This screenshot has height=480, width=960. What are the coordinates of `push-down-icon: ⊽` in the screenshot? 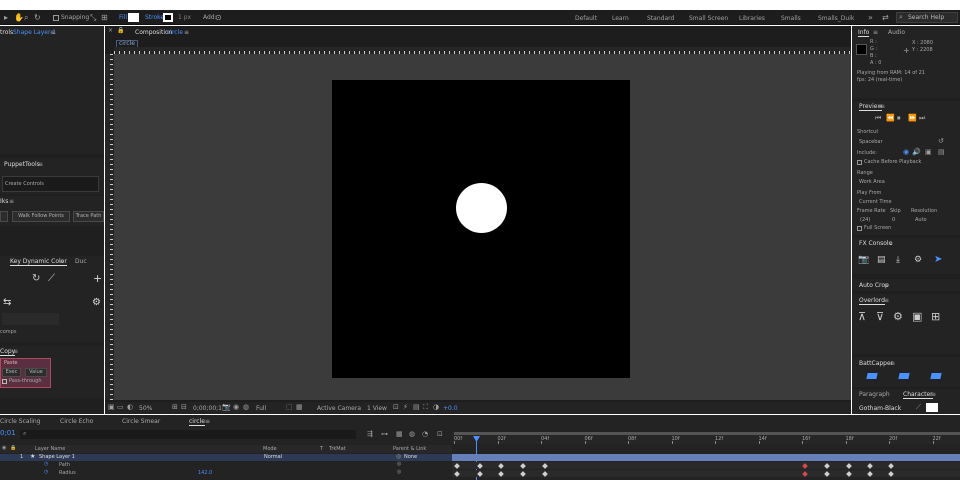 It's located at (880, 316).